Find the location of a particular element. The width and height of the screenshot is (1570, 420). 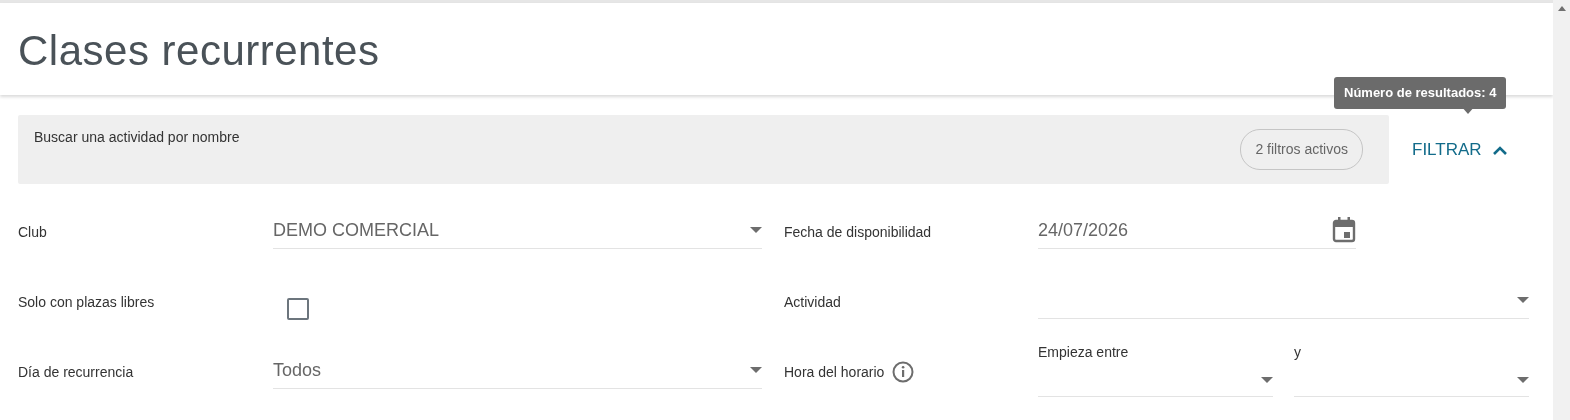

chevron-icon is located at coordinates (1499, 149).